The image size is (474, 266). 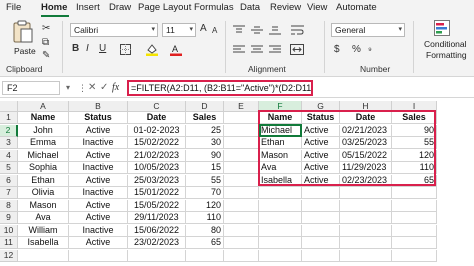 I want to click on column-header-d: D, so click(x=205, y=106).